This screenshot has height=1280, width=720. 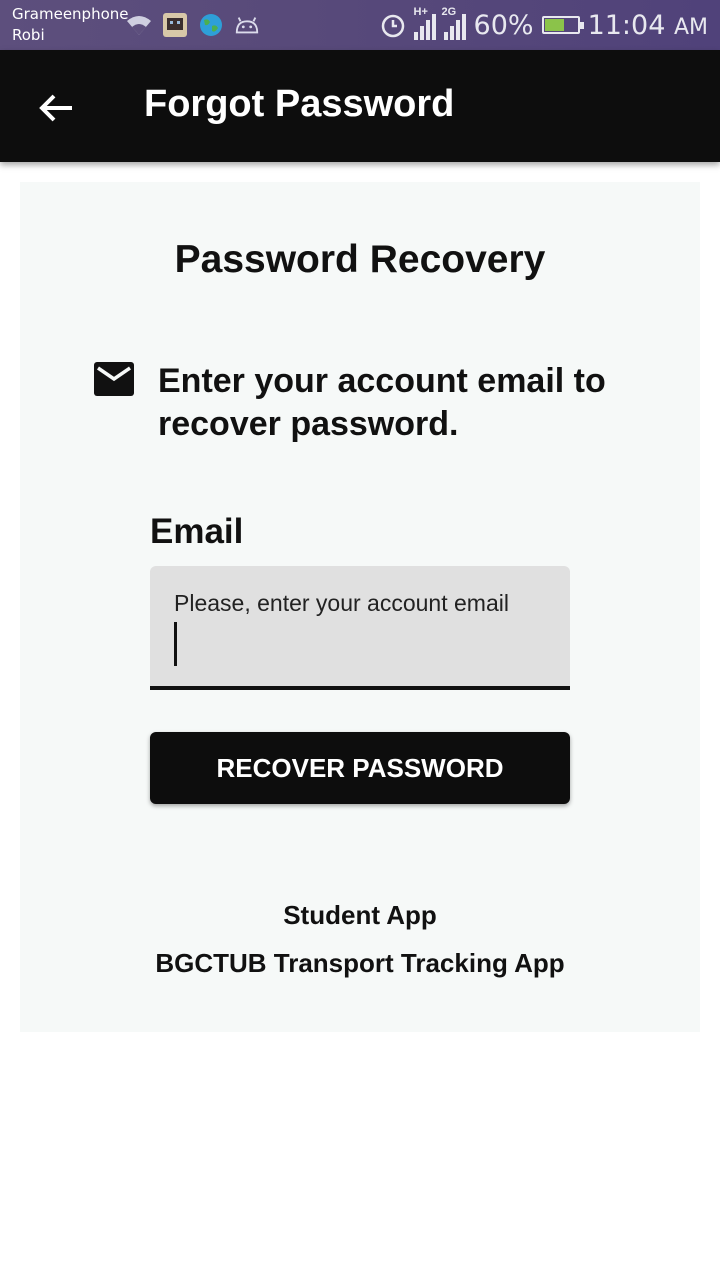 I want to click on arrow-back-icon, so click(x=55, y=108).